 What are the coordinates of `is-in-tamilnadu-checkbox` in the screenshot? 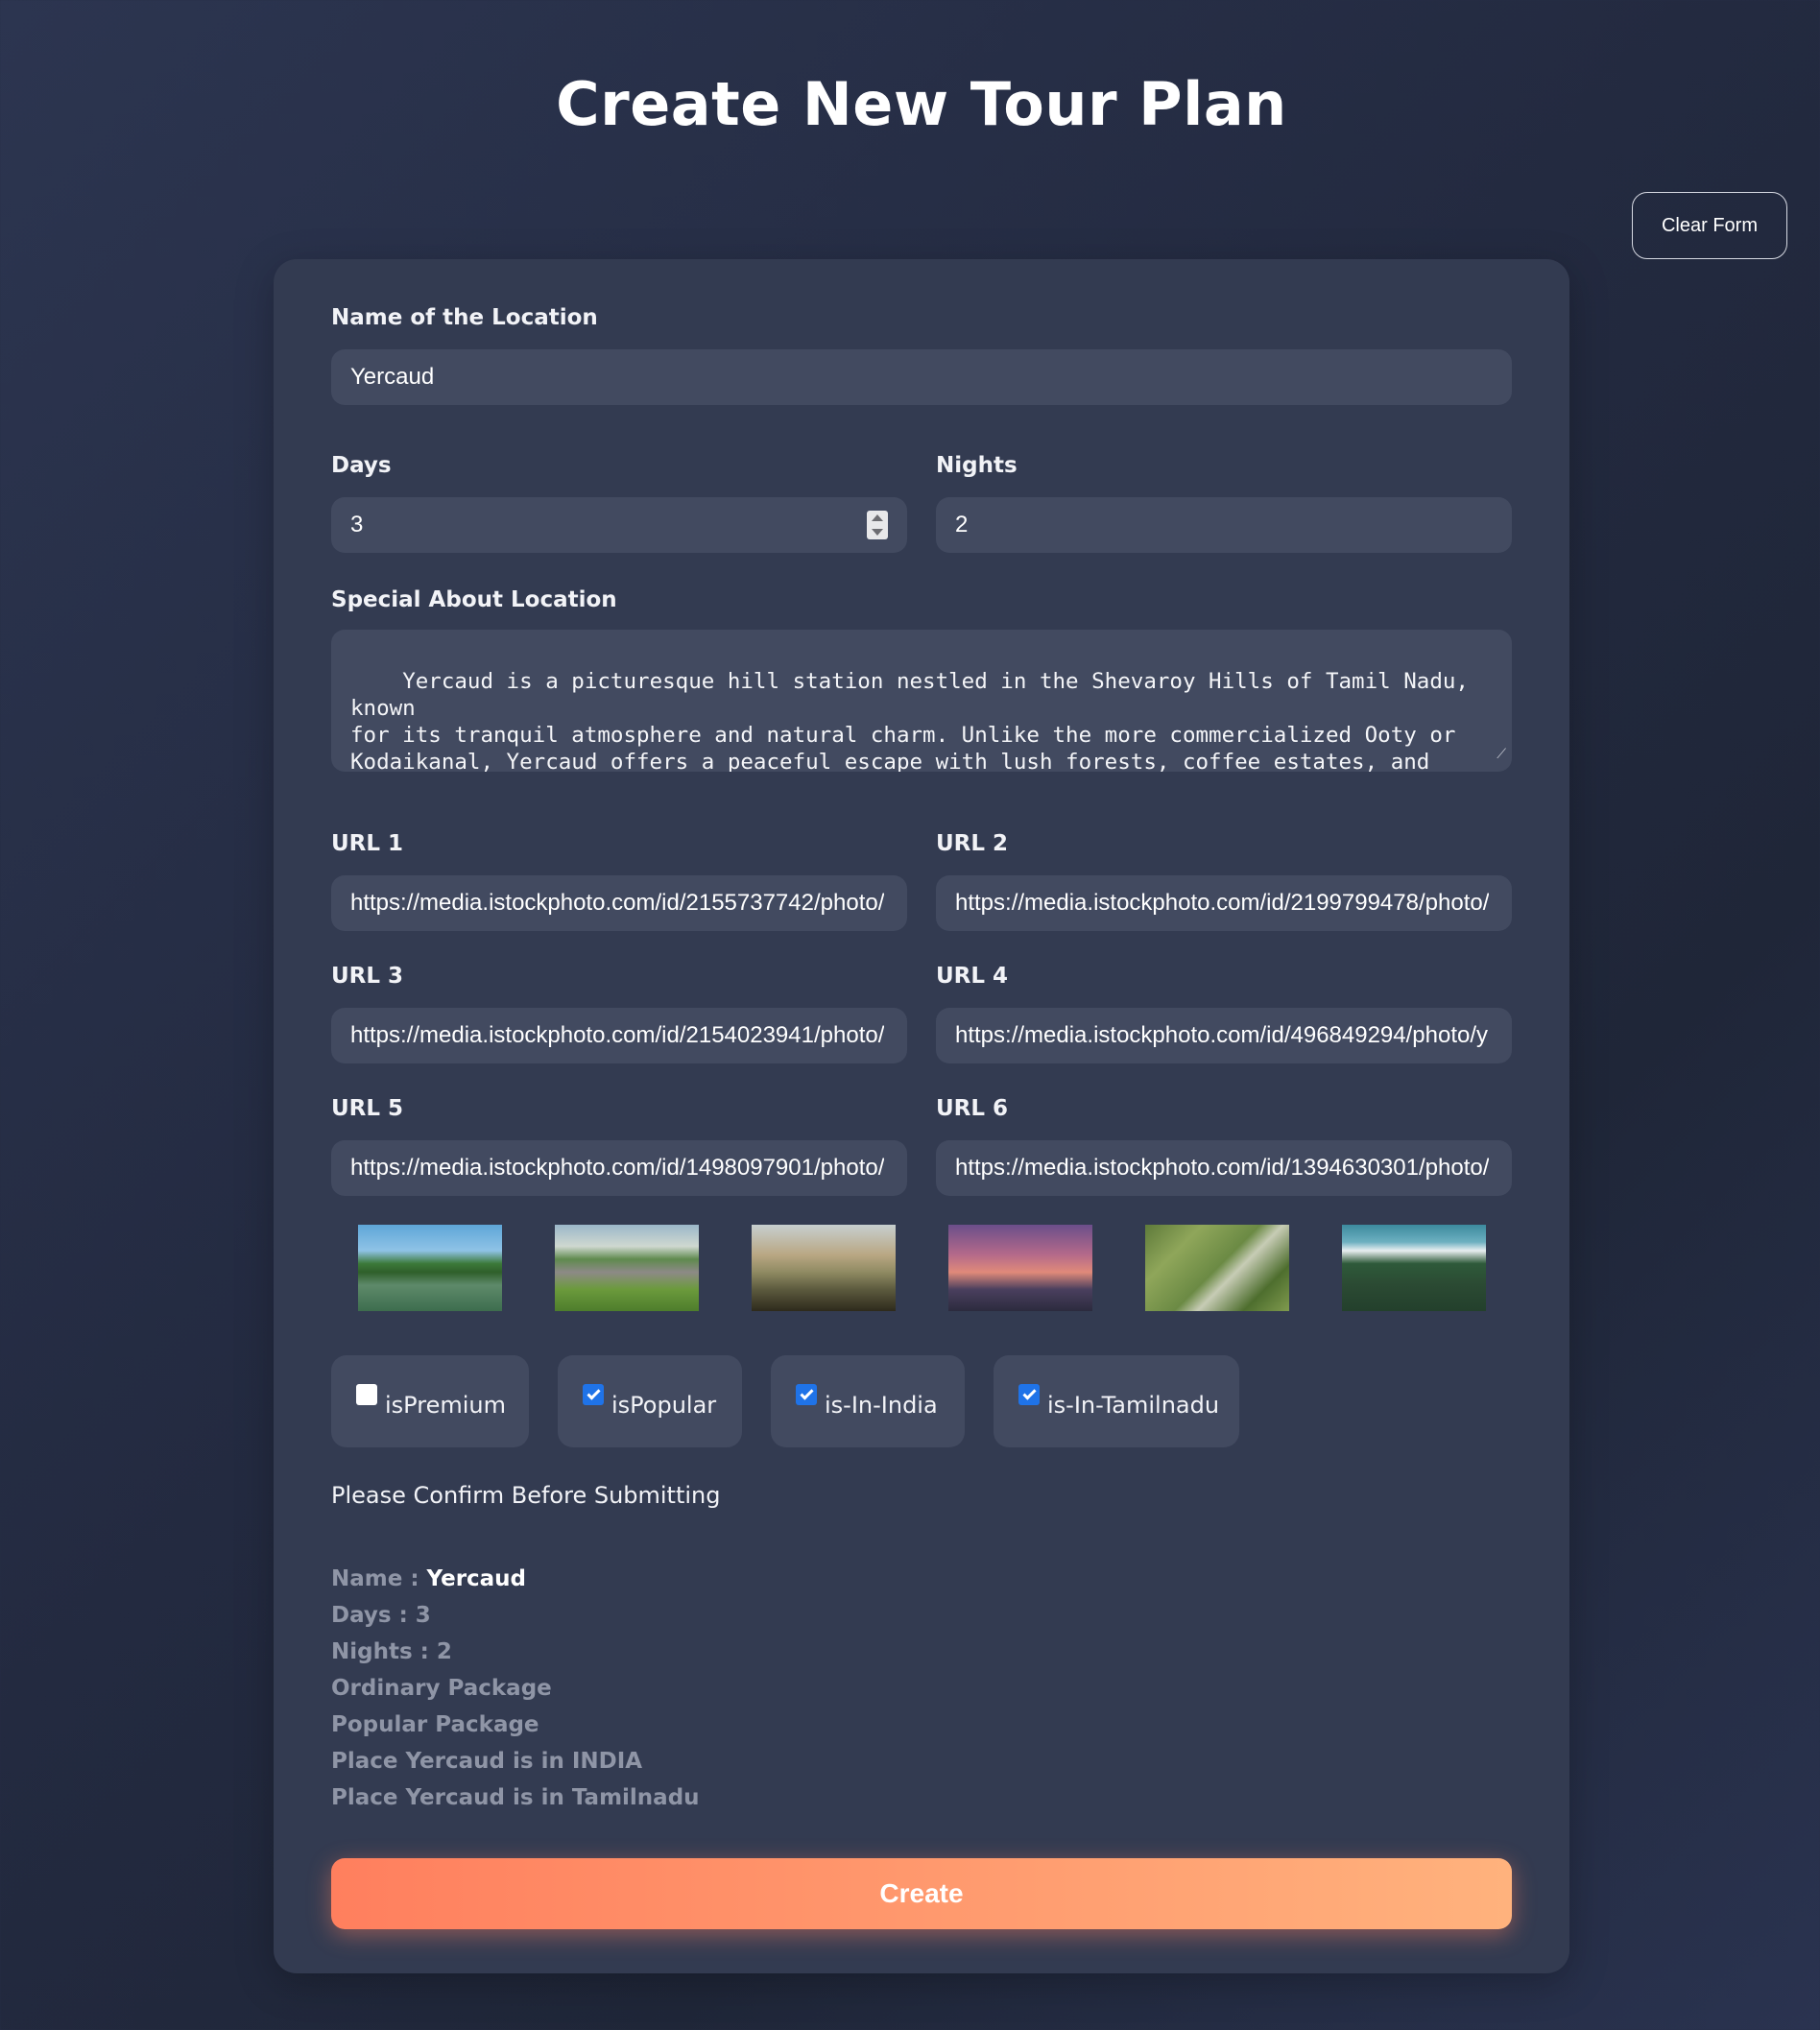 It's located at (1029, 1395).